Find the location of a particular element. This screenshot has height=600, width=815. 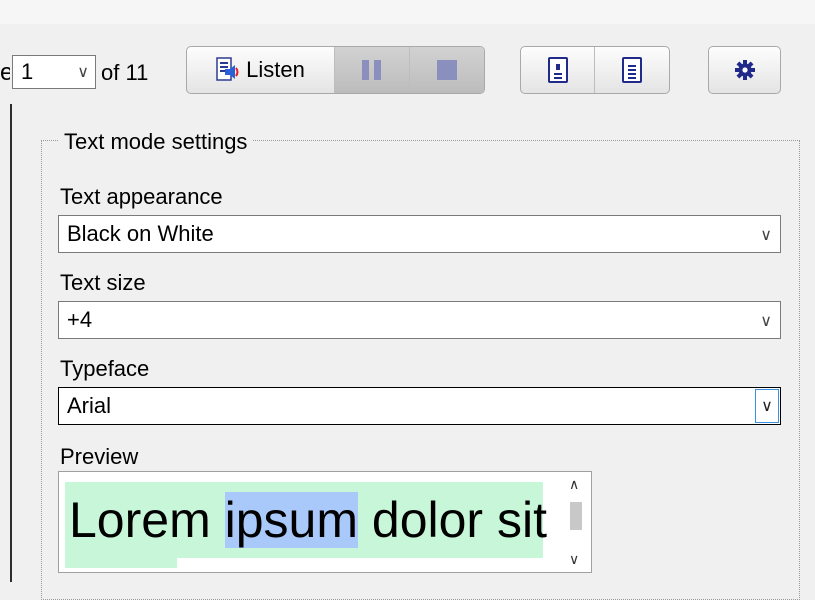

chevron-up-icon: ∧ is located at coordinates (574, 484).